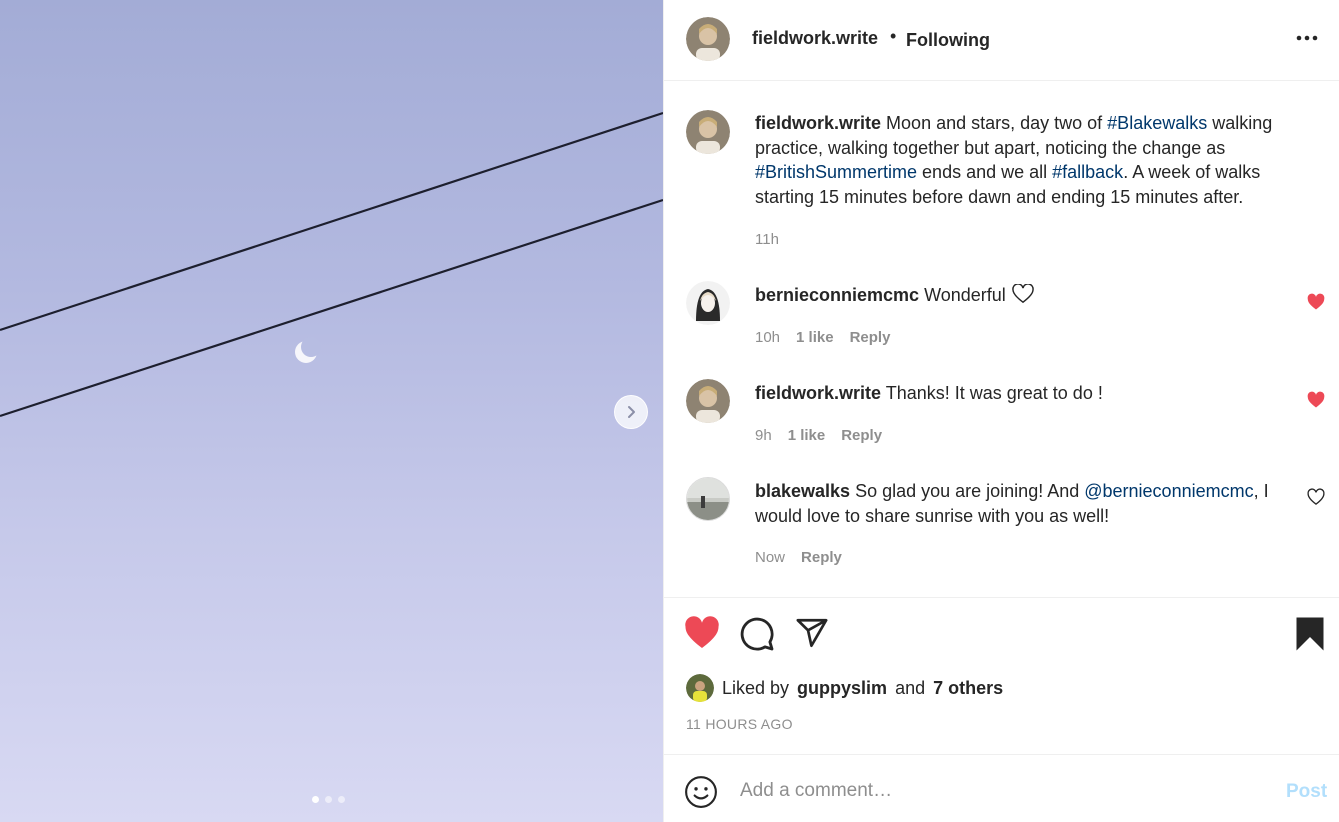  Describe the element at coordinates (1087, 172) in the screenshot. I see `hashtag-link: #fallback` at that location.